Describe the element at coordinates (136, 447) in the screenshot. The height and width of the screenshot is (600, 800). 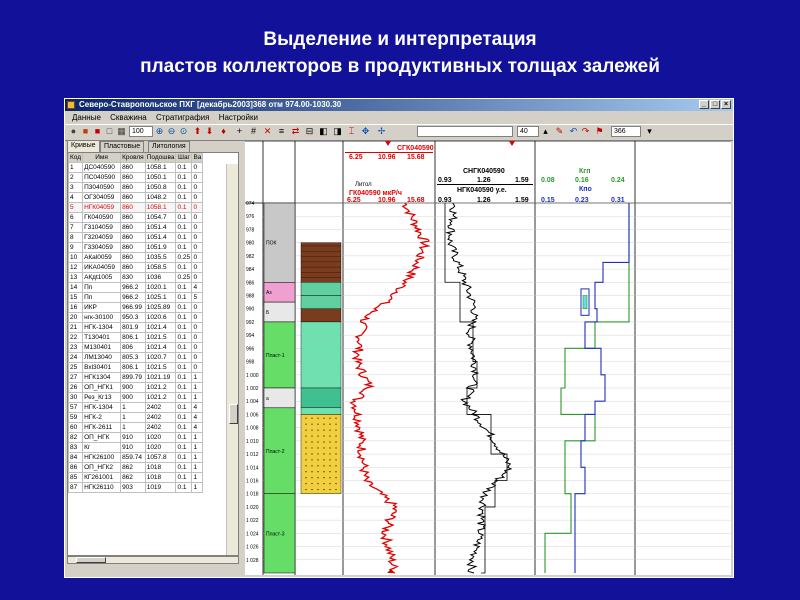
I see `table-row: 83 Кг 910 1020 0.1 1` at that location.